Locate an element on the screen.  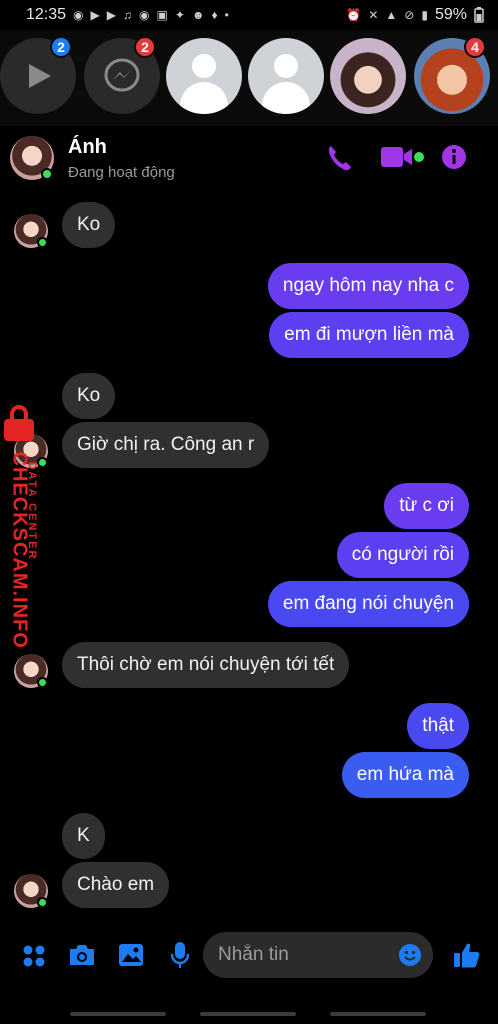
microphone-icon is located at coordinates (180, 955).